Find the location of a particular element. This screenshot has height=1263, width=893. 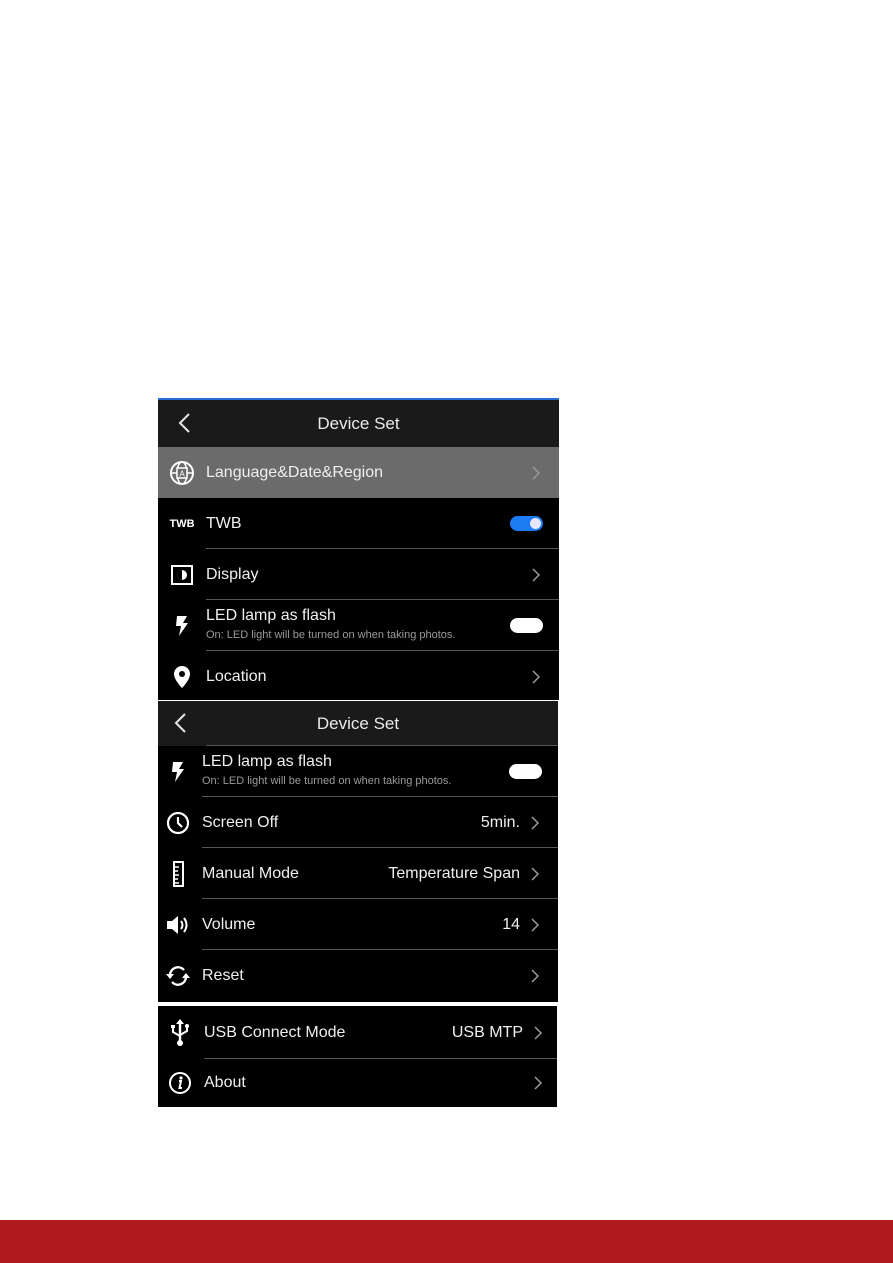

menu-item-twb: TWB TWB is located at coordinates (358, 523).